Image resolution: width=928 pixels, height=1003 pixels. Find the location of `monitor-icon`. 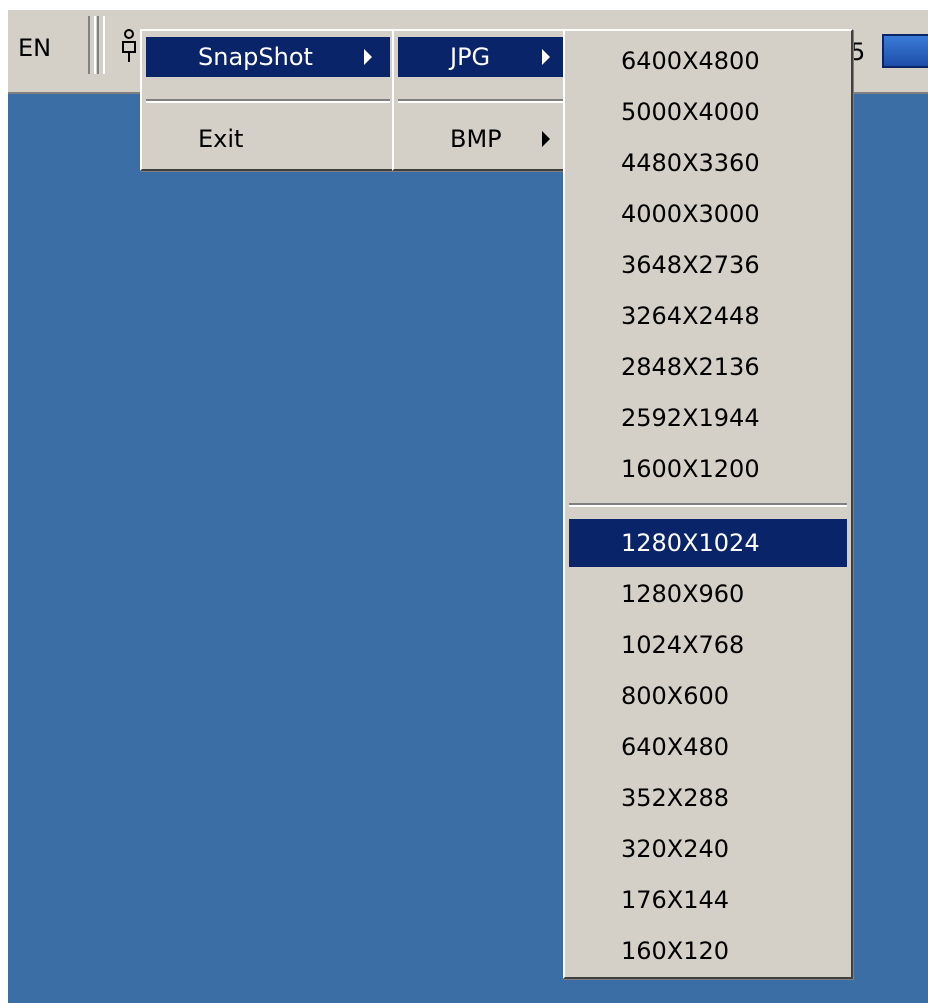

monitor-icon is located at coordinates (905, 51).